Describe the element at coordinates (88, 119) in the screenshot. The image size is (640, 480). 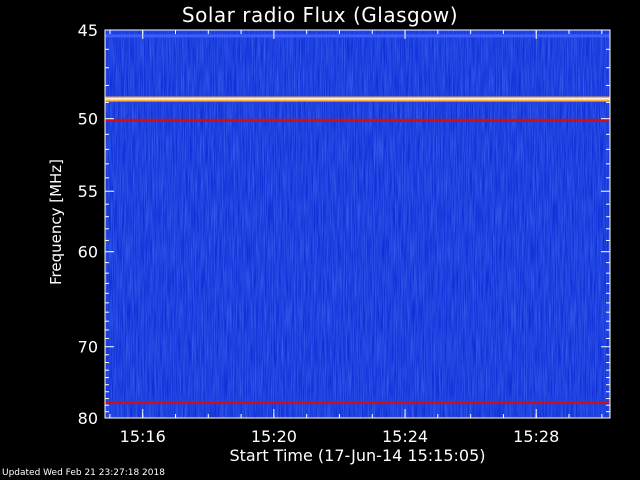
I see `y-tick-label: 50` at that location.